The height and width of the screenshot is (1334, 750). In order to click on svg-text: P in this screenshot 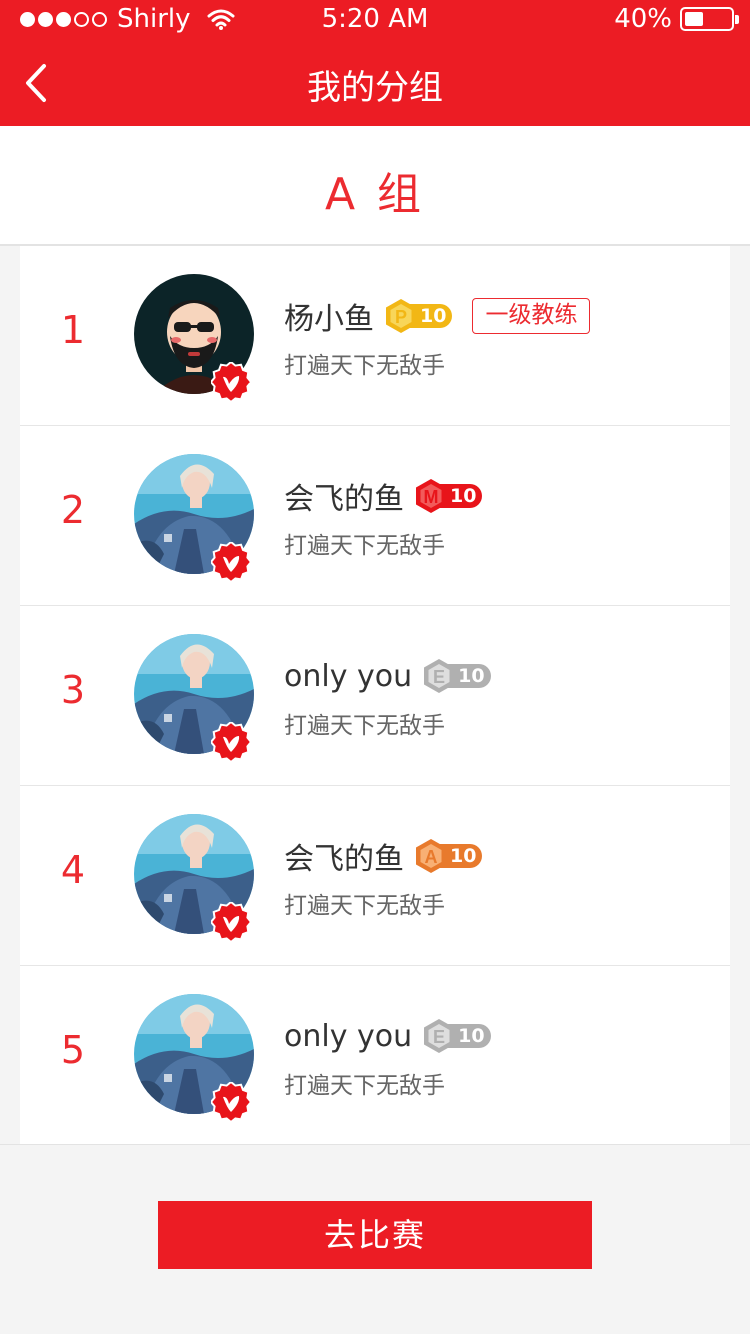, I will do `click(401, 317)`.